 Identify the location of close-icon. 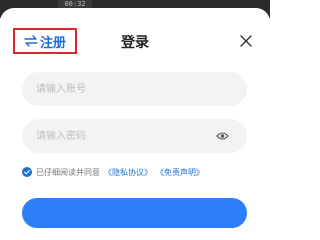
(246, 41).